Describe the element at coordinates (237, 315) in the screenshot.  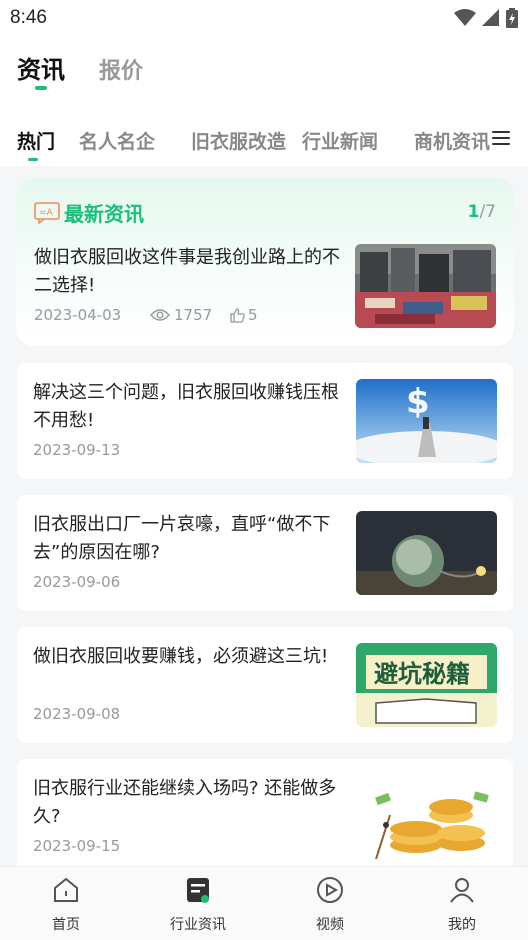
I see `thumbs-up-icon` at that location.